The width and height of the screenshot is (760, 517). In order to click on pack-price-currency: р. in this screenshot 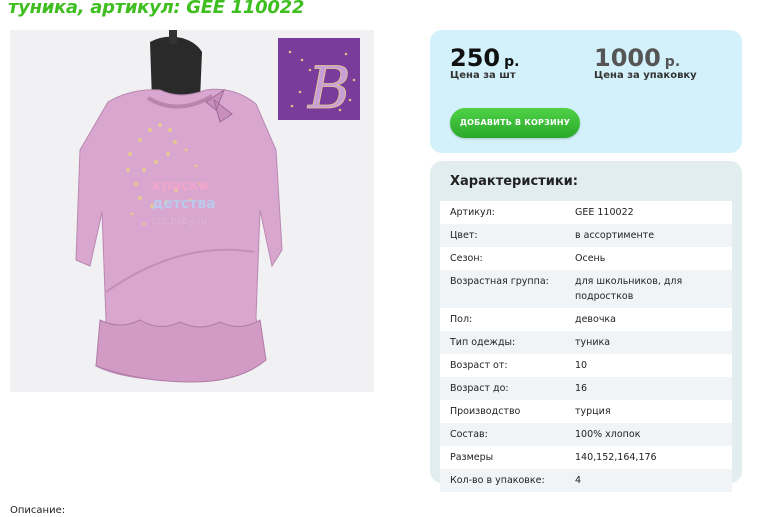, I will do `click(672, 62)`.